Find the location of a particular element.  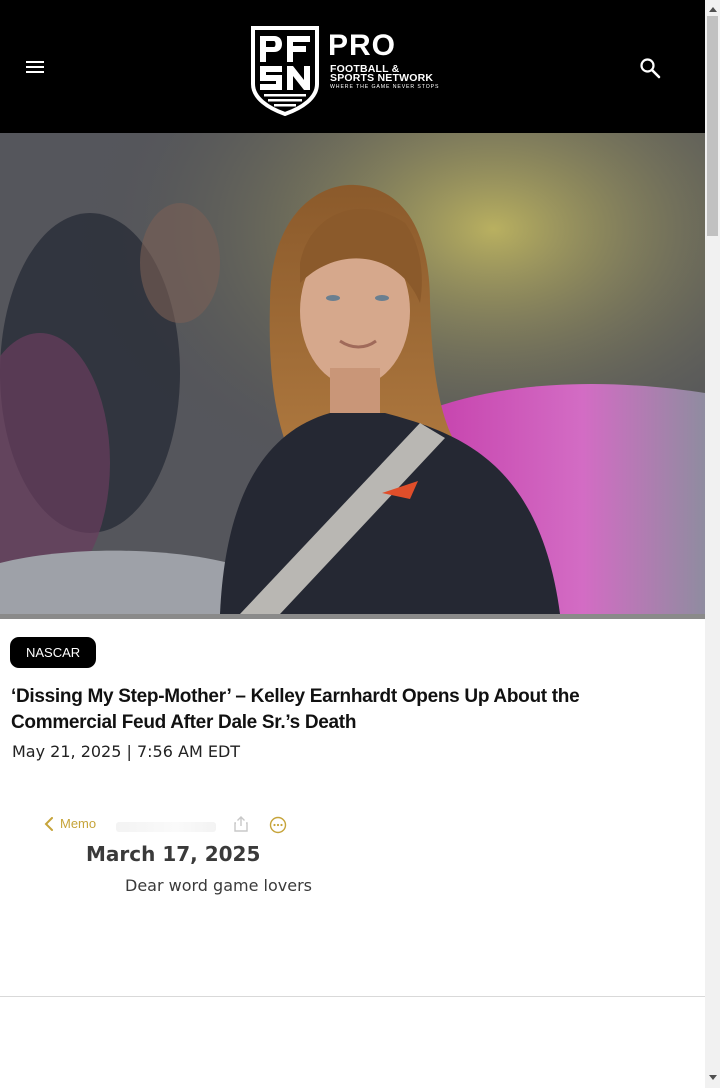

hamburger-menu-icon is located at coordinates (35, 68).